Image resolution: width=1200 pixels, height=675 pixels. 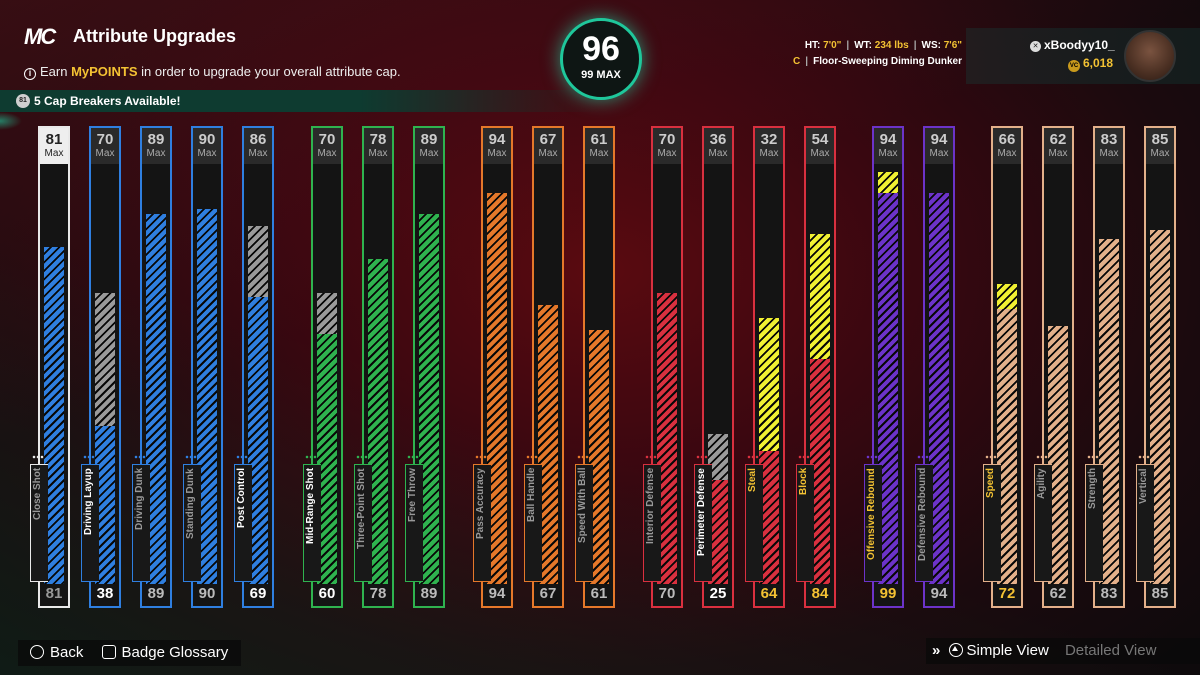 I want to click on attribute-max-value: 85, so click(x=1160, y=139).